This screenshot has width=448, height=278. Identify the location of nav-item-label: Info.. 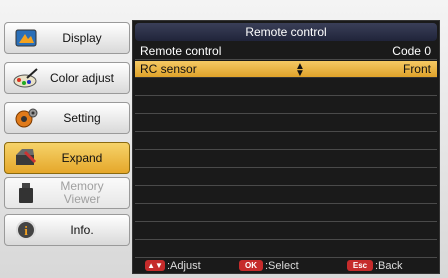
(82, 229).